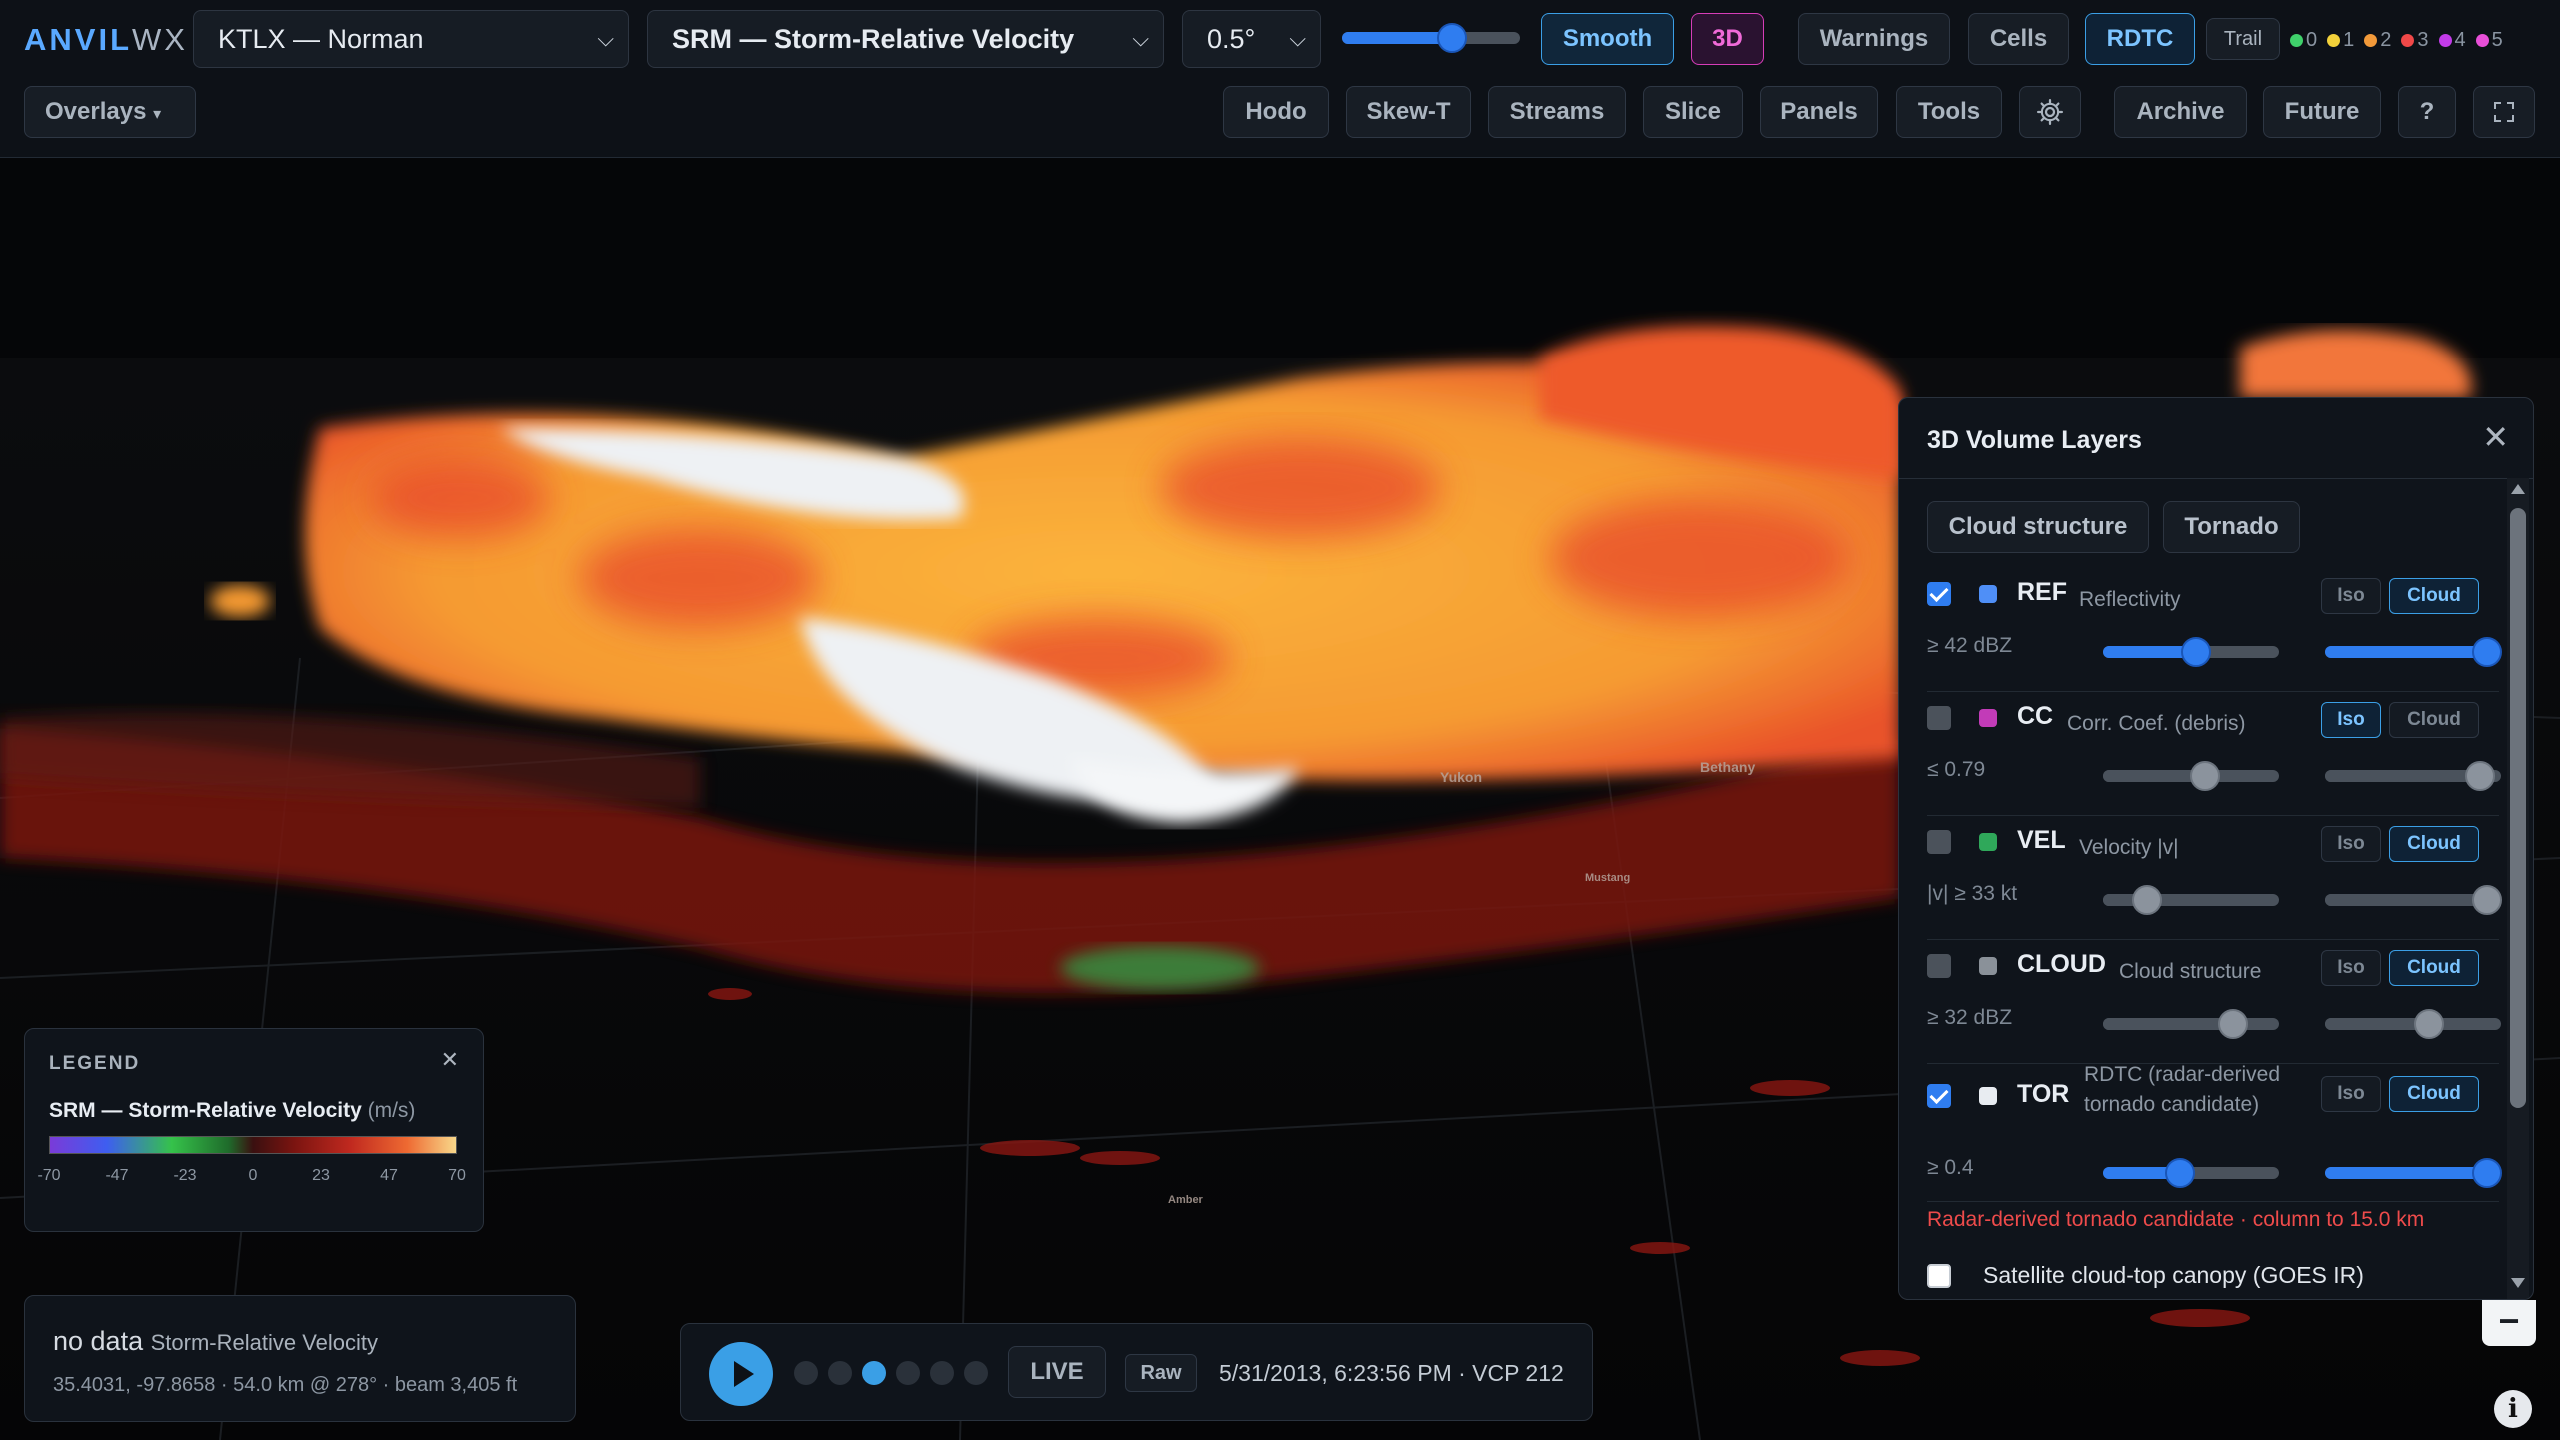  I want to click on product-select: SRM — Storm-Relative Velocity ⌵, so click(905, 39).